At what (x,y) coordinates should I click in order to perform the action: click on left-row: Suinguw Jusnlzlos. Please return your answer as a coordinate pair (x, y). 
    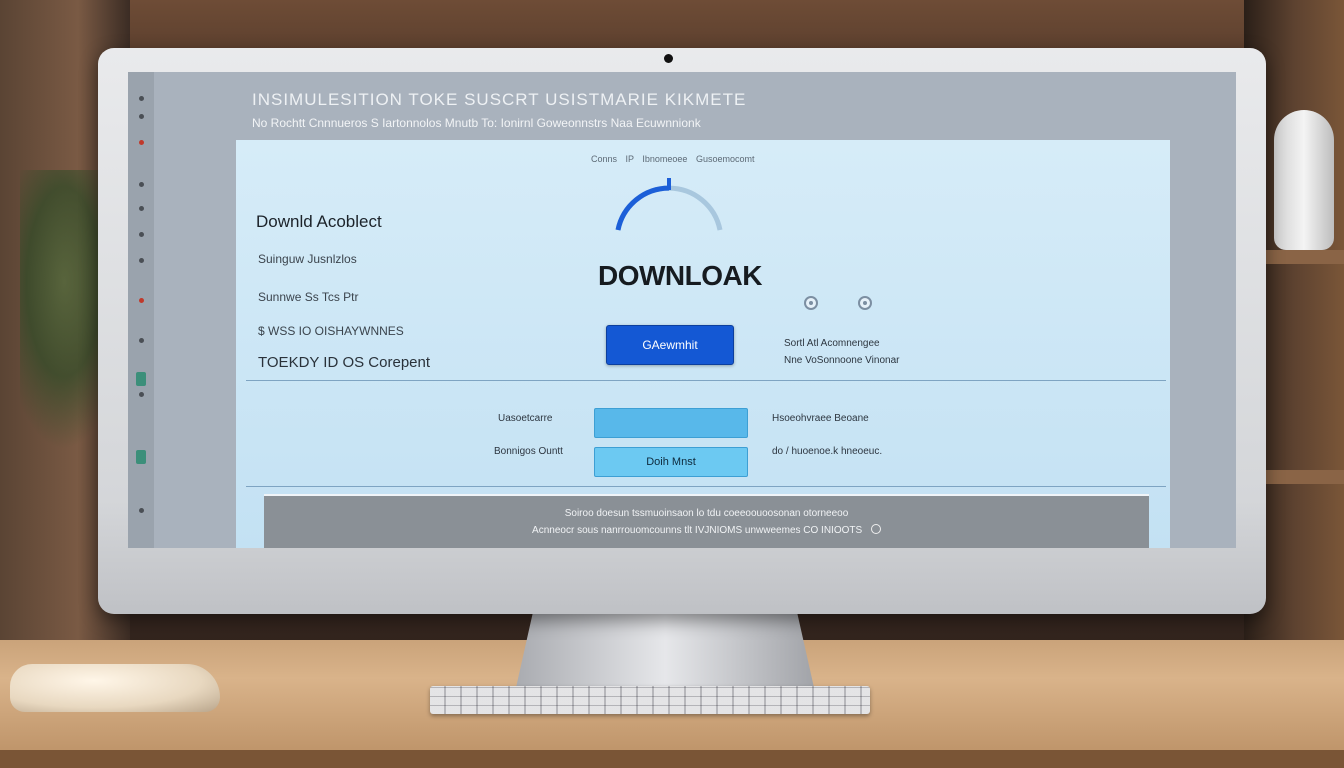
    Looking at the image, I should click on (307, 259).